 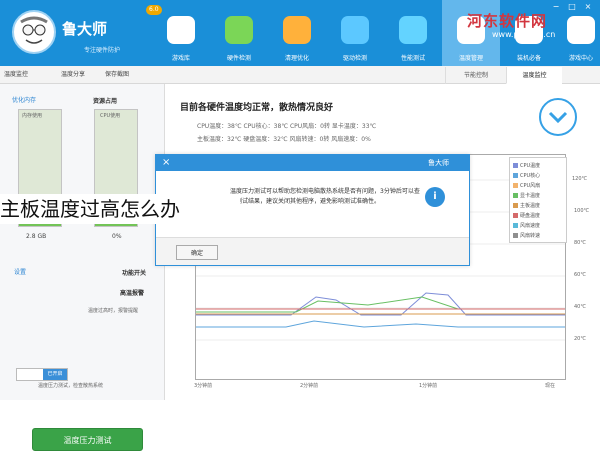 What do you see at coordinates (380, 304) in the screenshot?
I see `gpu-temperature-line` at bounding box center [380, 304].